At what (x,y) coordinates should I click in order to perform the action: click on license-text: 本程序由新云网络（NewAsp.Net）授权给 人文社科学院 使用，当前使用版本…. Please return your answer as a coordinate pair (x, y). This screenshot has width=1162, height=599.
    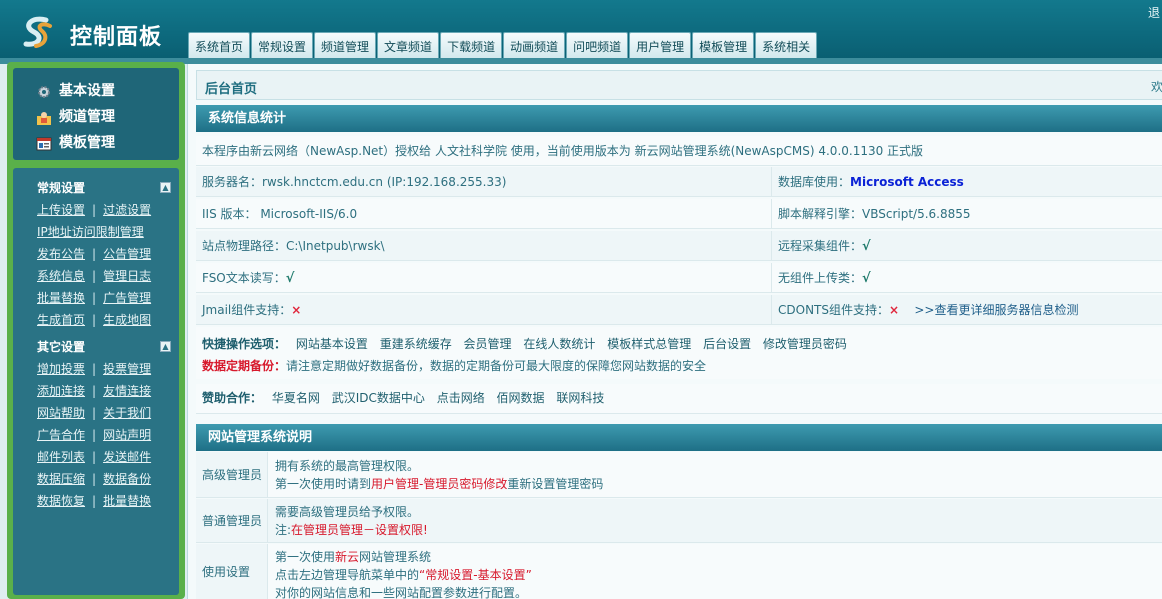
    Looking at the image, I should click on (563, 151).